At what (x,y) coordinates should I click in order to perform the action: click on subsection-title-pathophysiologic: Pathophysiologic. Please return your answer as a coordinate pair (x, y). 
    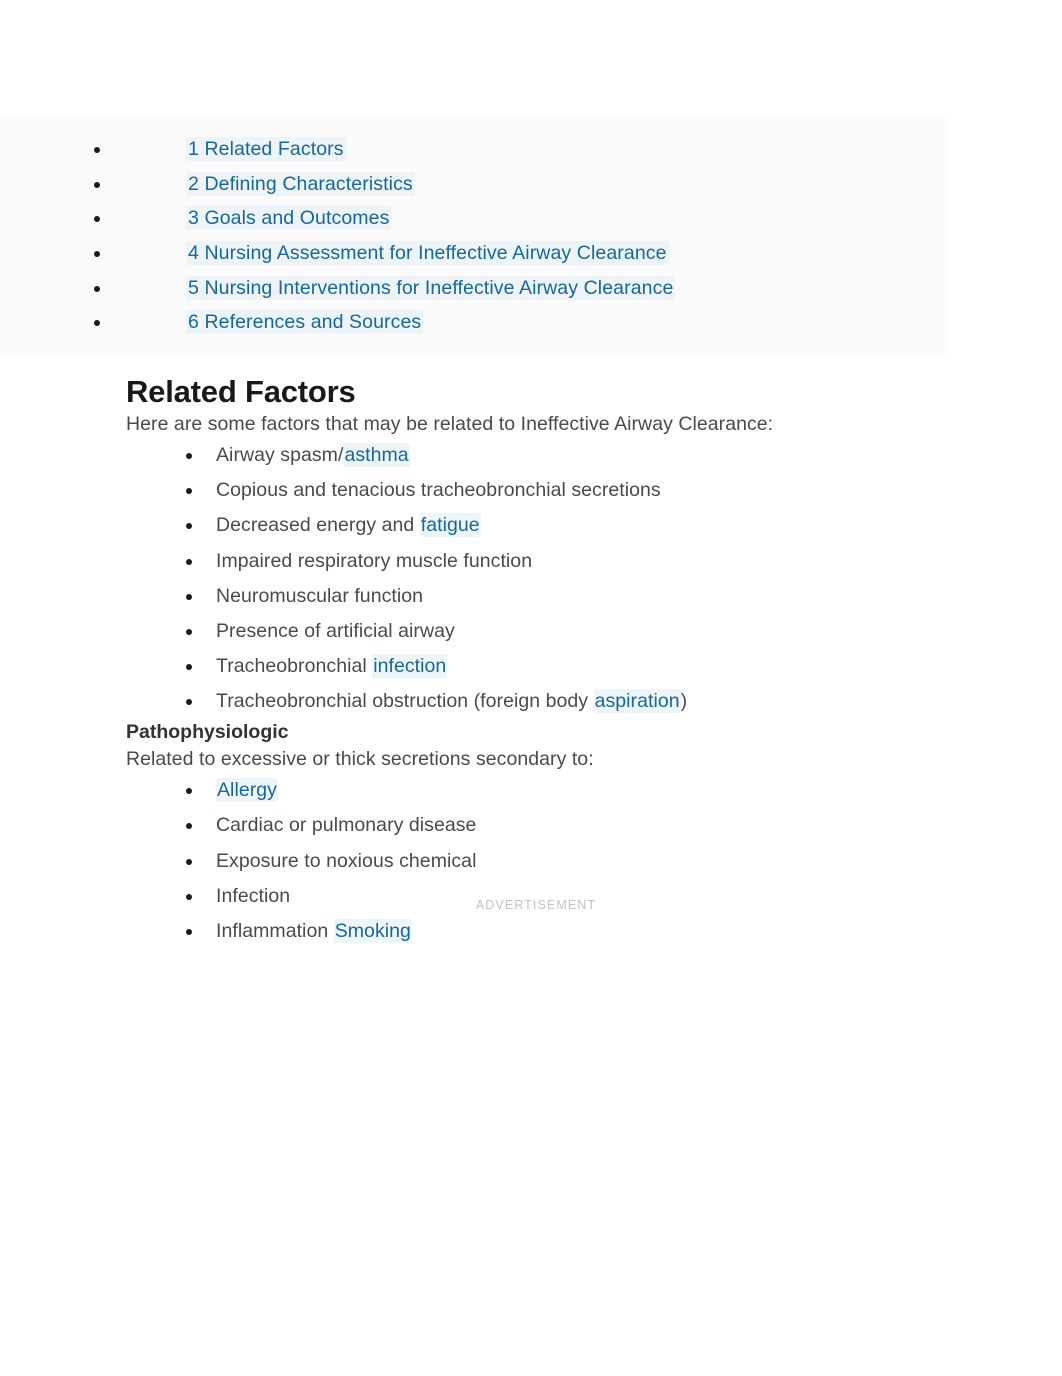
    Looking at the image, I should click on (207, 731).